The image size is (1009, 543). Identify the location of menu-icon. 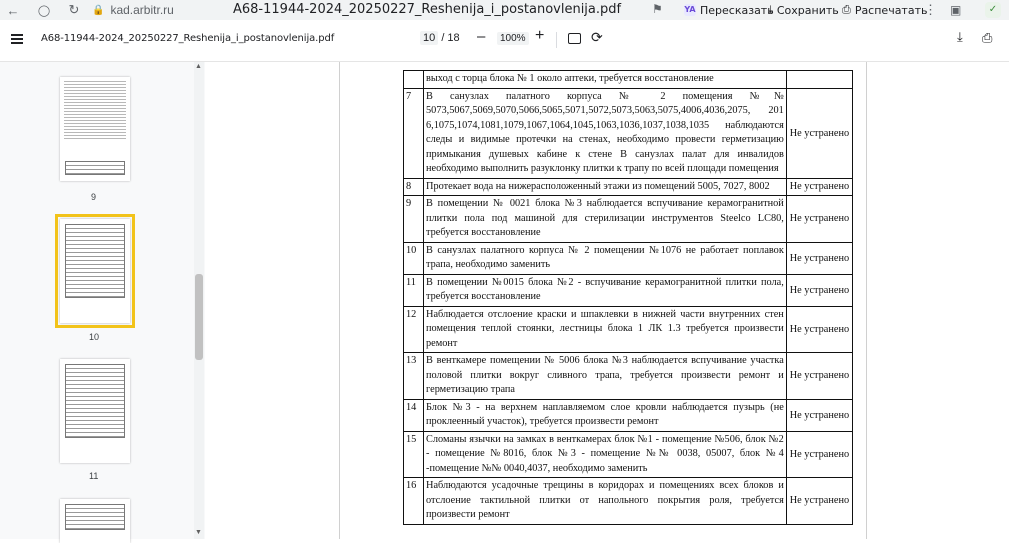
(17, 39).